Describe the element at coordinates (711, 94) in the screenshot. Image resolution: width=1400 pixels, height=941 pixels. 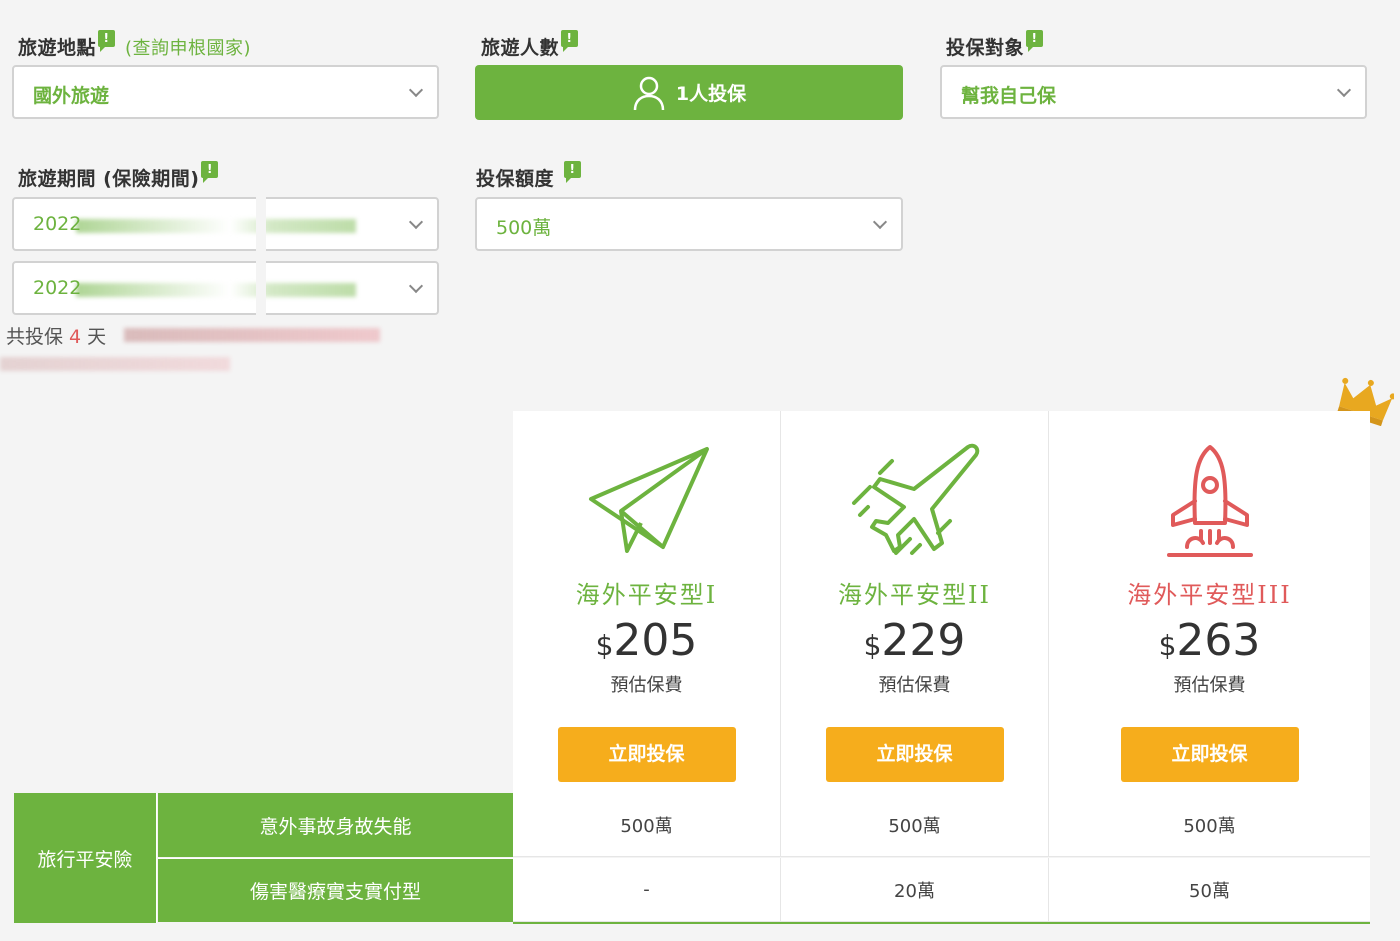
I see `travelers-button-label: 1人投保` at that location.